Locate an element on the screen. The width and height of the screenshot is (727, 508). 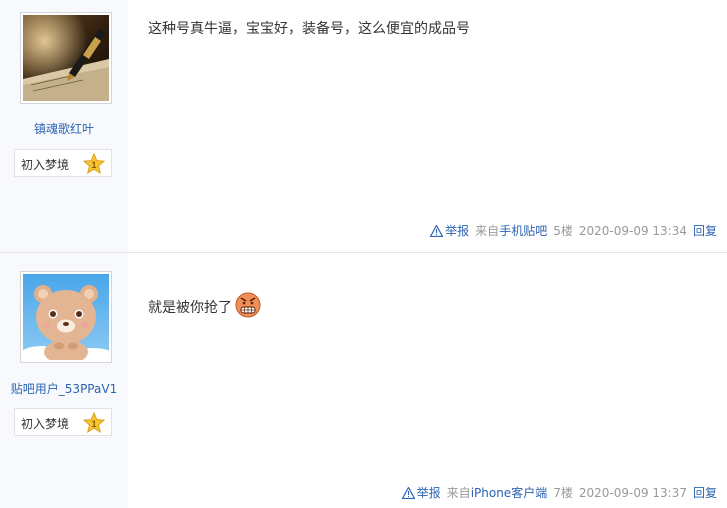
username-link: 贴吧用户_53PPaV1 is located at coordinates (64, 388).